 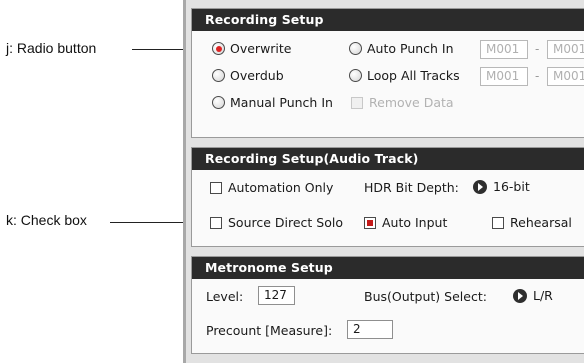 I want to click on manual-punch-in-label: Manual Punch In, so click(x=281, y=102).